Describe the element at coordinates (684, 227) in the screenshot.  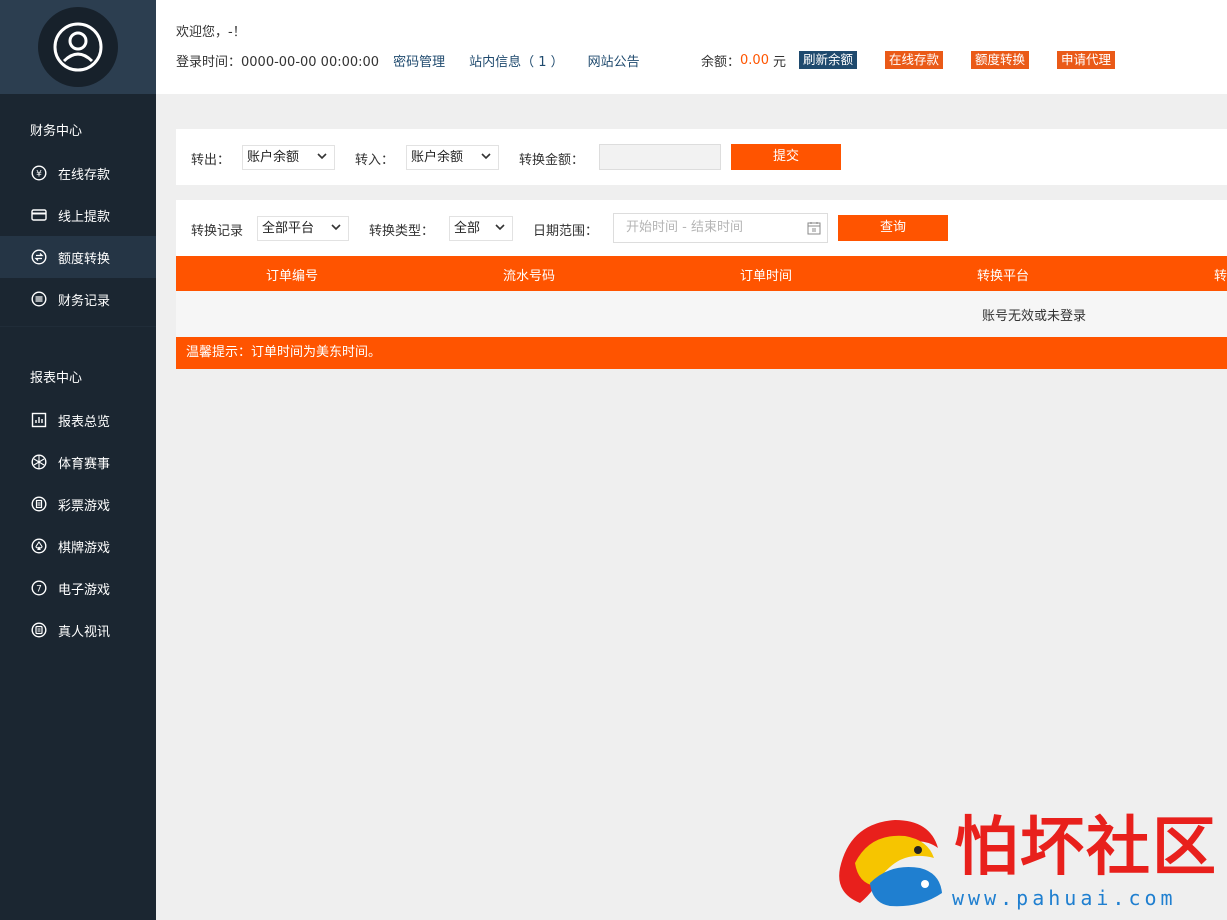
I see `date-range-placeholder: 开始时间 - 结束时间` at that location.